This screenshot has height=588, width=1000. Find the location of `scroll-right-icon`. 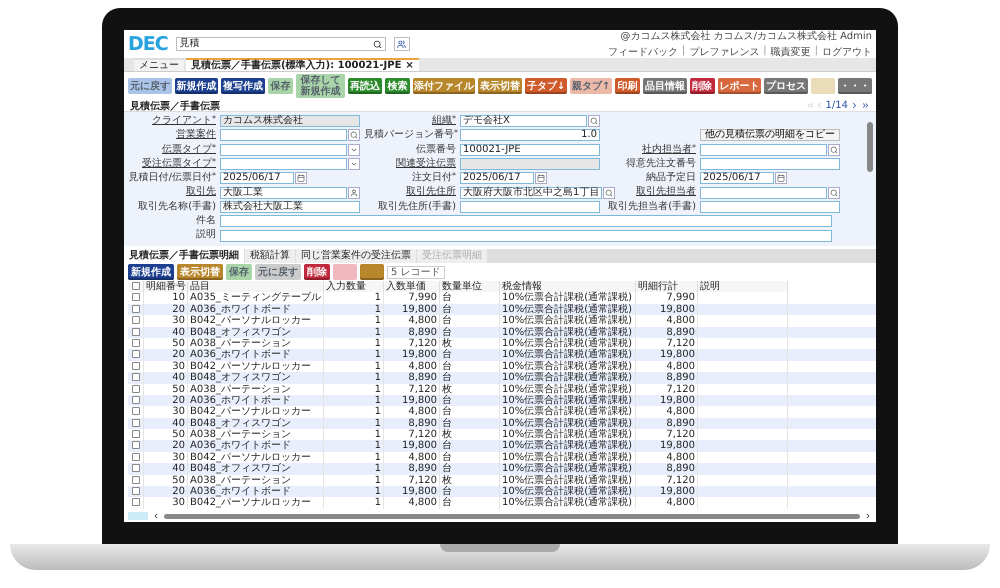

scroll-right-icon is located at coordinates (868, 516).